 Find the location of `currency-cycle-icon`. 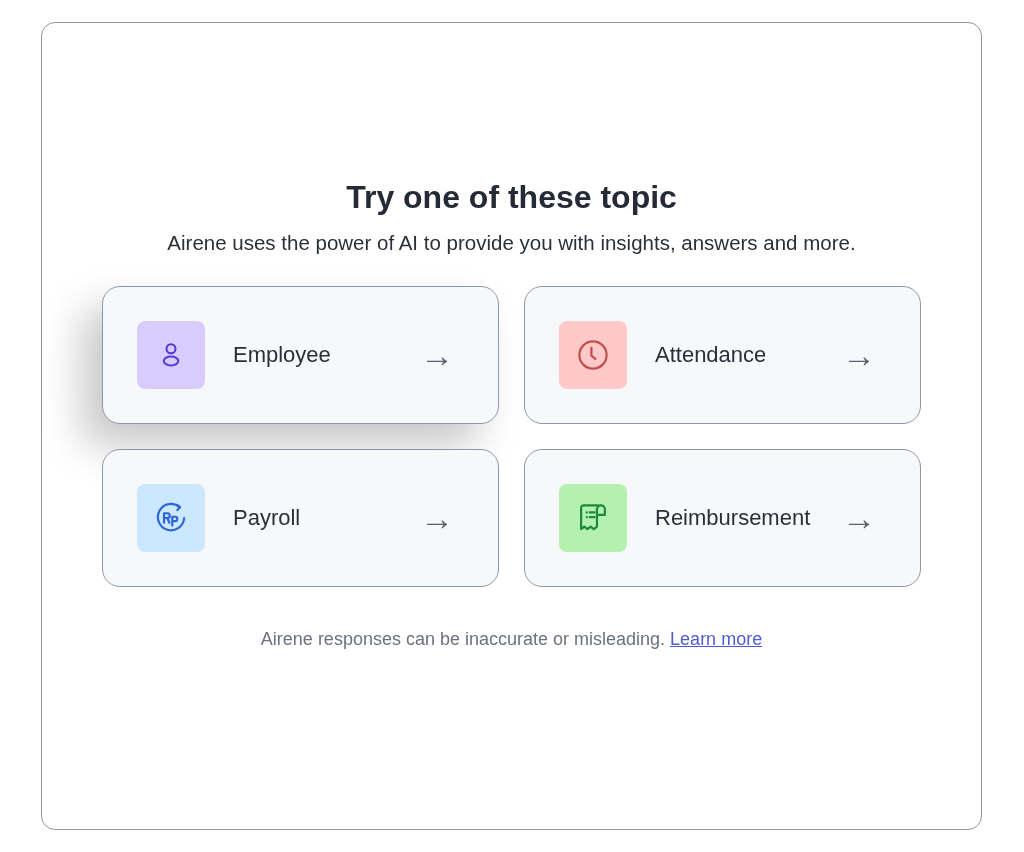

currency-cycle-icon is located at coordinates (171, 518).